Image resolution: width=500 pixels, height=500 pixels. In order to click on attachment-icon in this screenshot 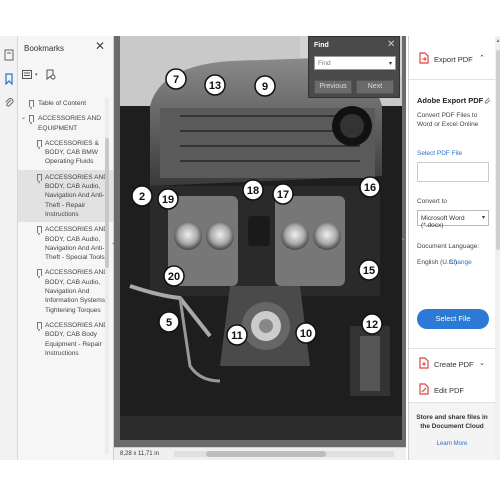, I will do `click(487, 100)`.